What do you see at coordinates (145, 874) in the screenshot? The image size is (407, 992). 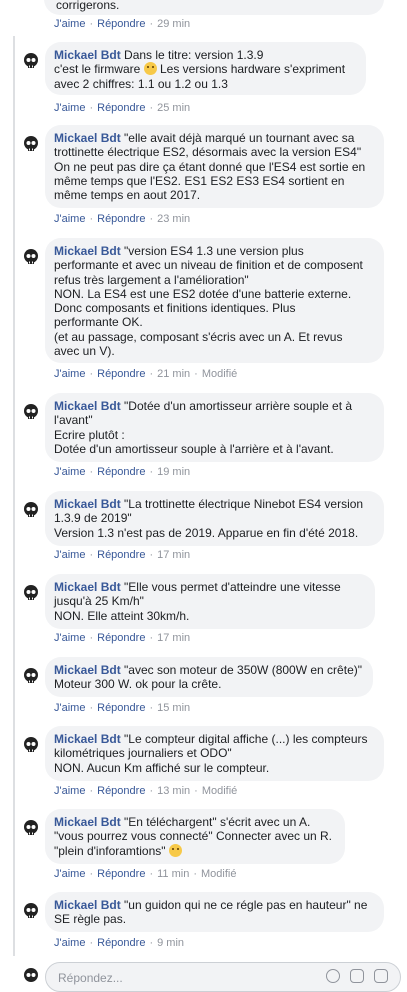 I see `comment-actions: J'aime · Répondre · 11 min · Modifié` at bounding box center [145, 874].